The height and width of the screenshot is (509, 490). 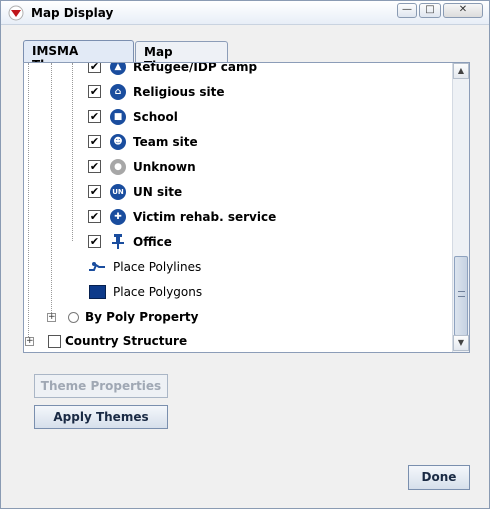 I want to click on tree-item-team-site: ✔ ☻ Team site, so click(x=238, y=143).